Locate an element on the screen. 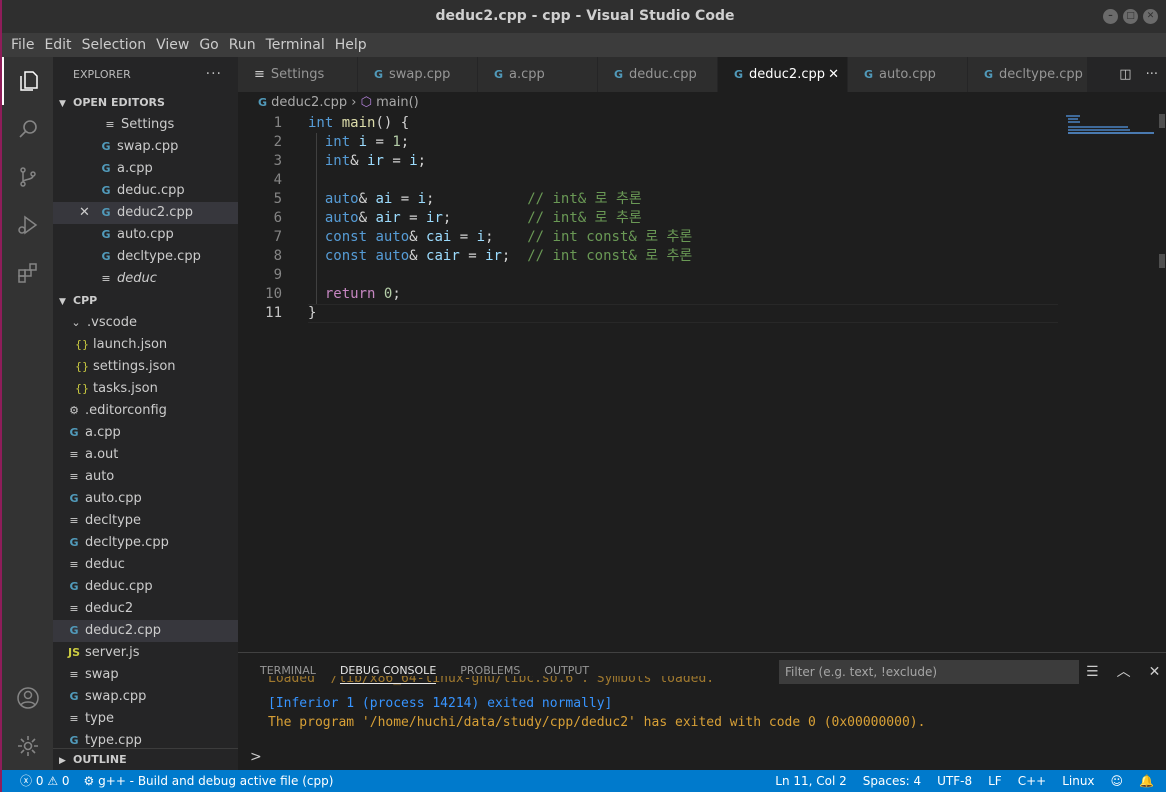 The image size is (1166, 792). open-editor-decltype-cpp: Gdecltype.cpp is located at coordinates (145, 257).